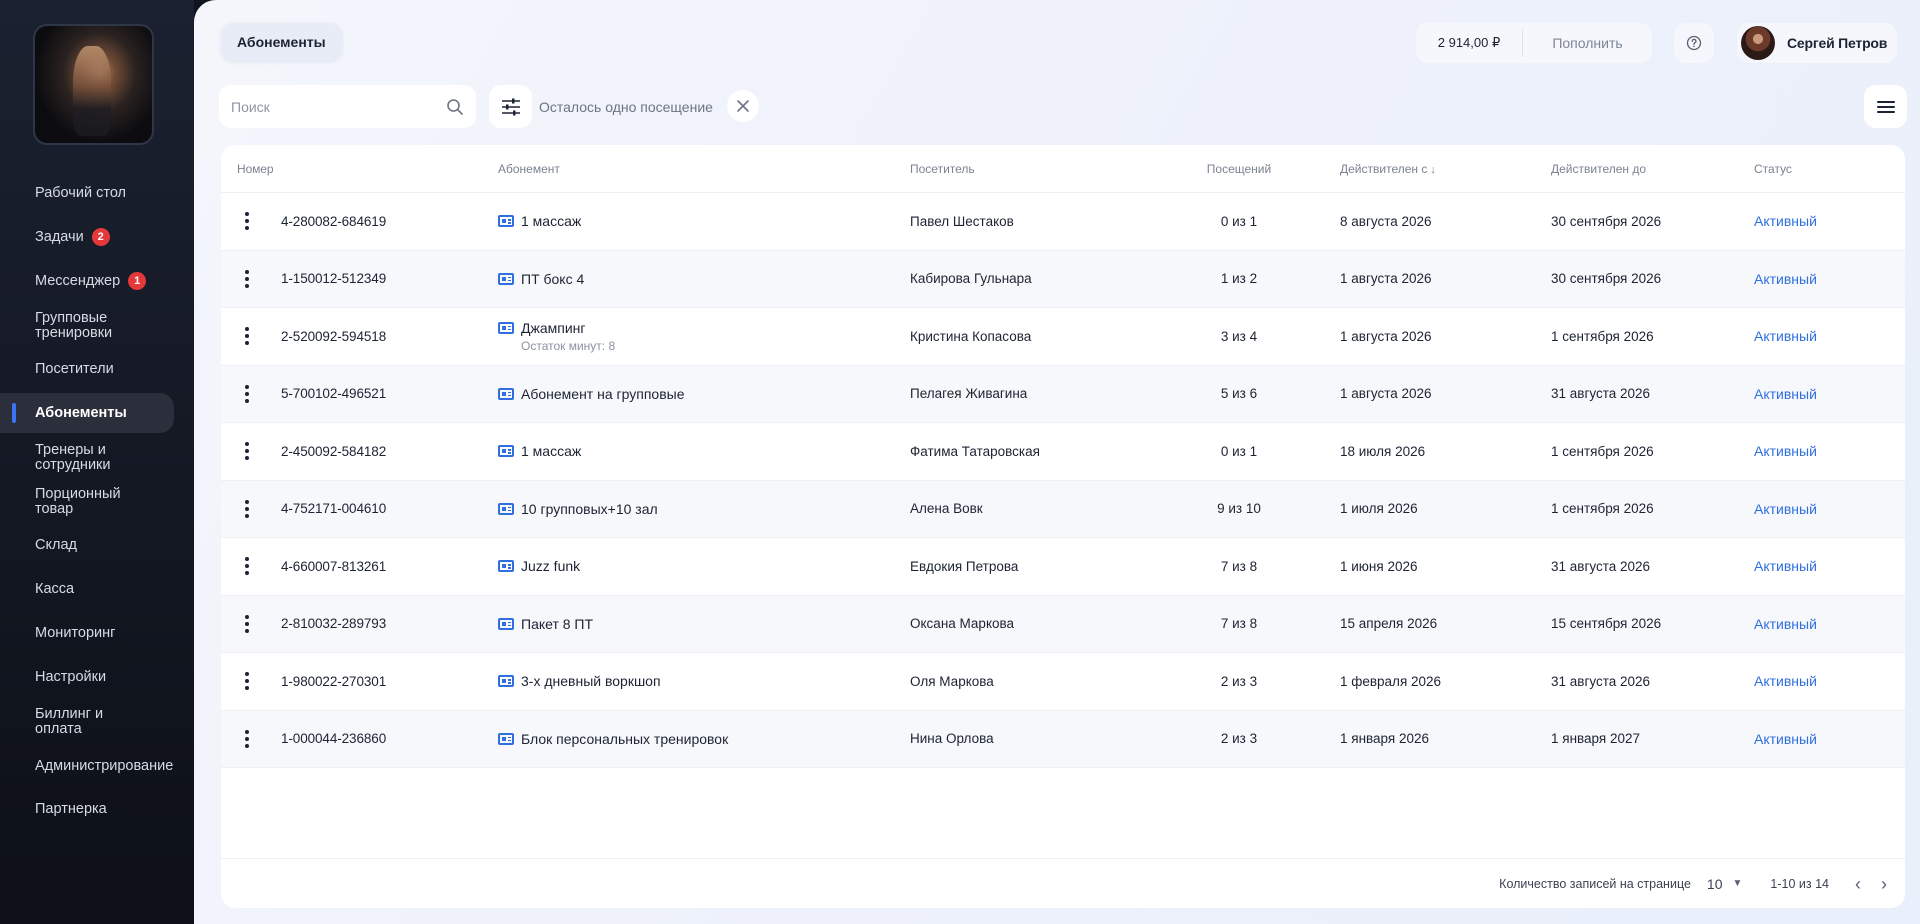 The height and width of the screenshot is (924, 1920). I want to click on sidebar-item-2: Мессенджер 1, so click(97, 281).